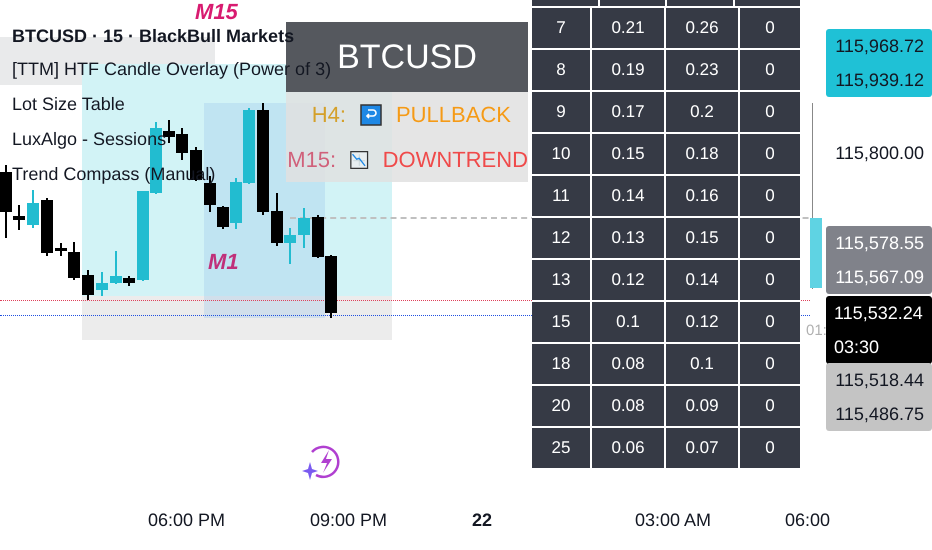  I want to click on time-label: 09:00 PM, so click(349, 520).